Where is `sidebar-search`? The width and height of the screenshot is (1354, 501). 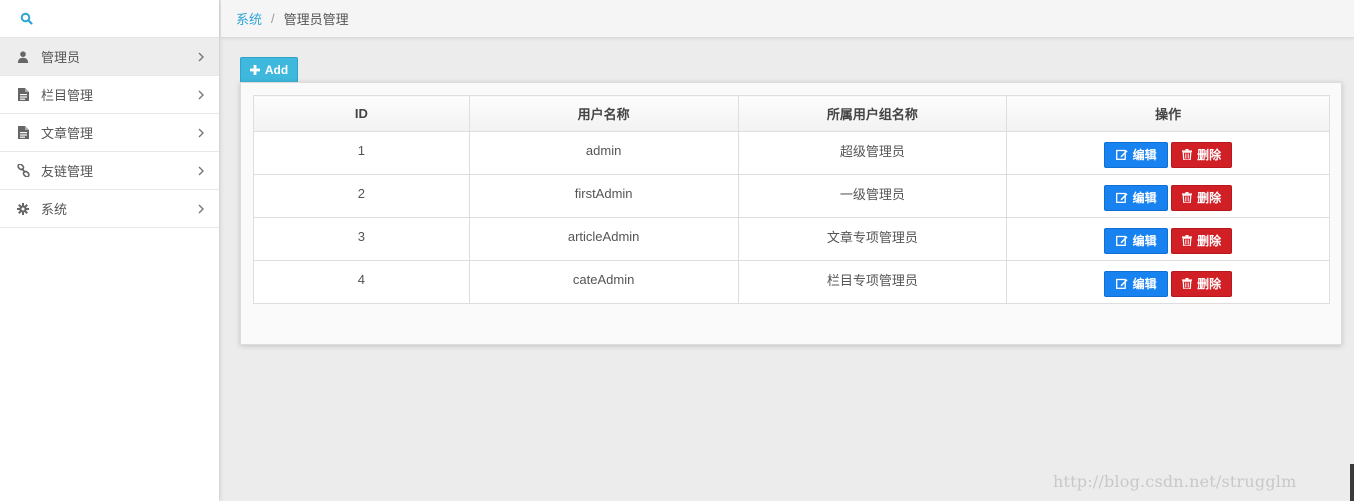 sidebar-search is located at coordinates (109, 19).